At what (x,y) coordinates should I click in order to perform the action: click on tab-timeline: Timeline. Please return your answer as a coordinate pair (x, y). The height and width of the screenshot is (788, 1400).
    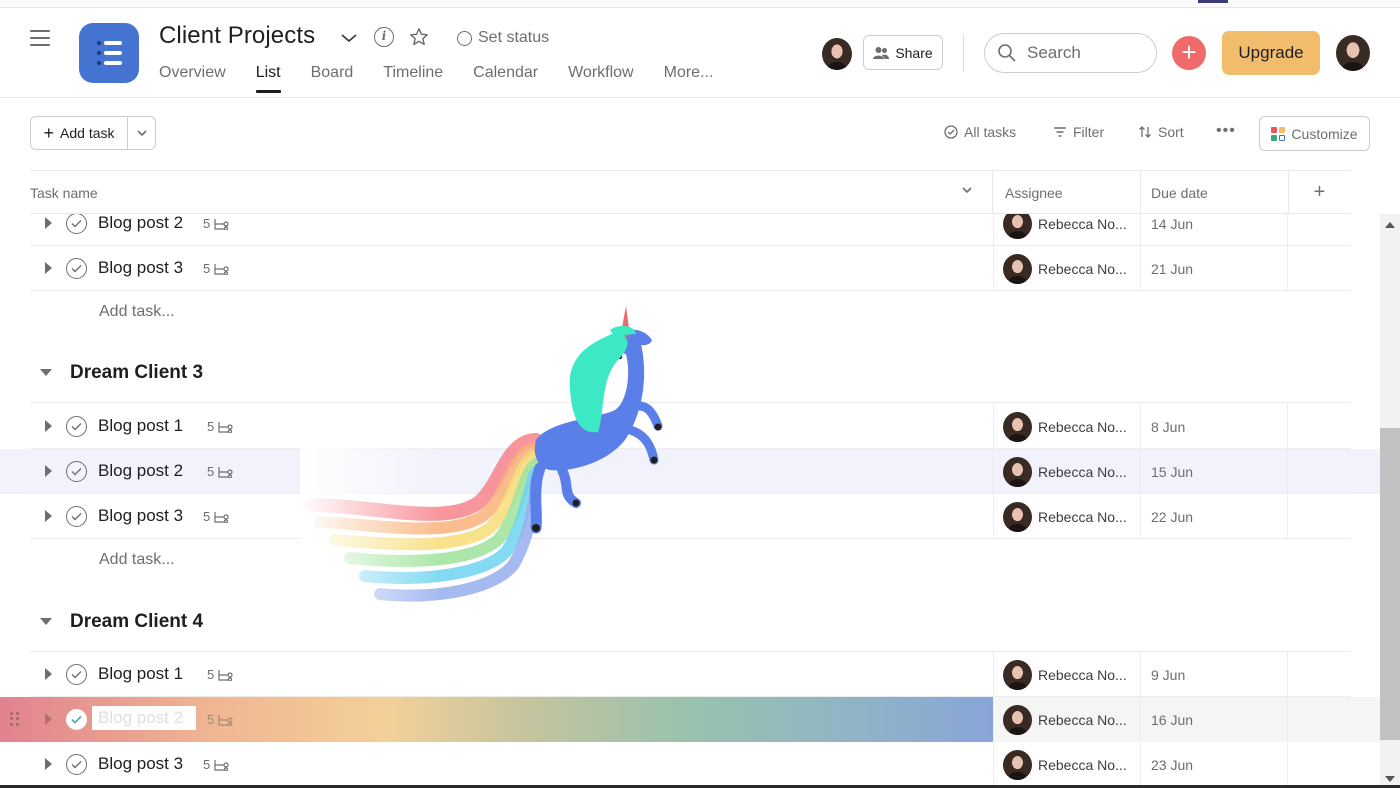
    Looking at the image, I should click on (413, 78).